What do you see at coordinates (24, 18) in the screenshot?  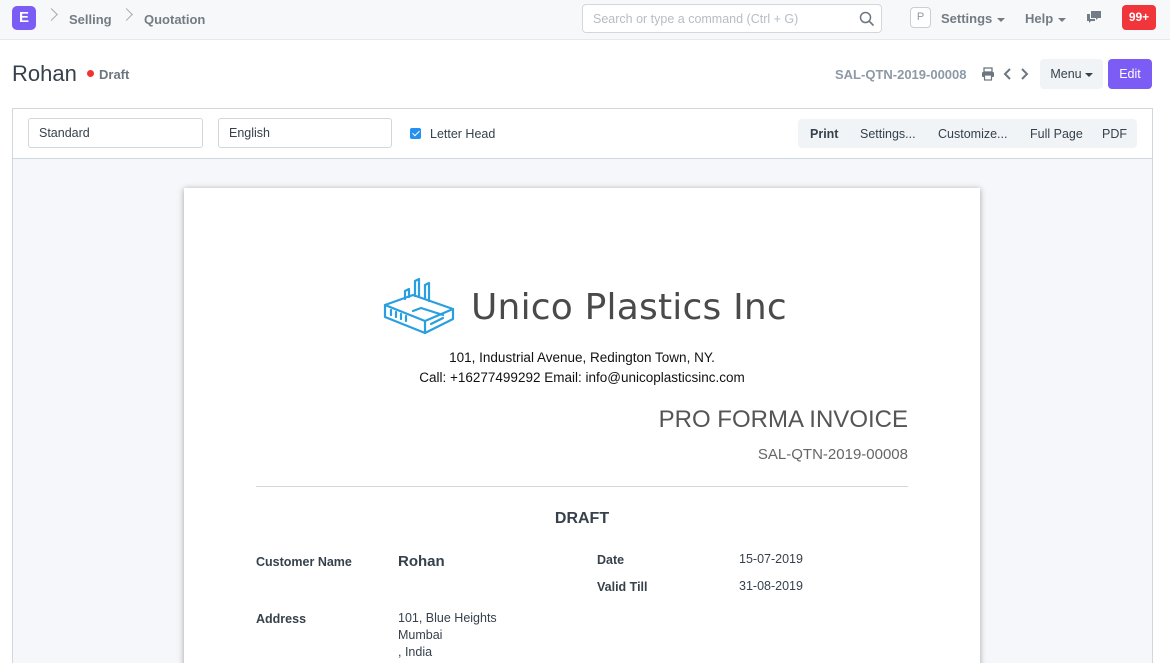 I see `app-logo: E` at bounding box center [24, 18].